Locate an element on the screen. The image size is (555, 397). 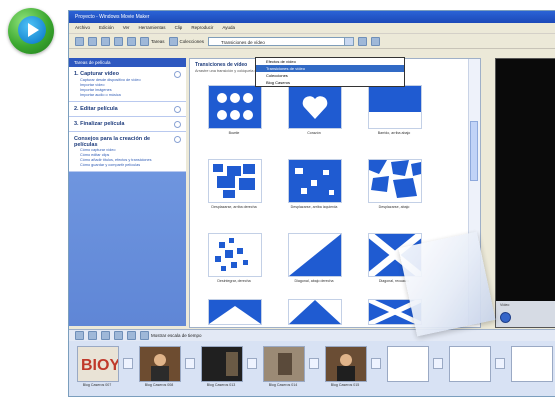
transition-caption: Corazón is located at coordinates (314, 133).